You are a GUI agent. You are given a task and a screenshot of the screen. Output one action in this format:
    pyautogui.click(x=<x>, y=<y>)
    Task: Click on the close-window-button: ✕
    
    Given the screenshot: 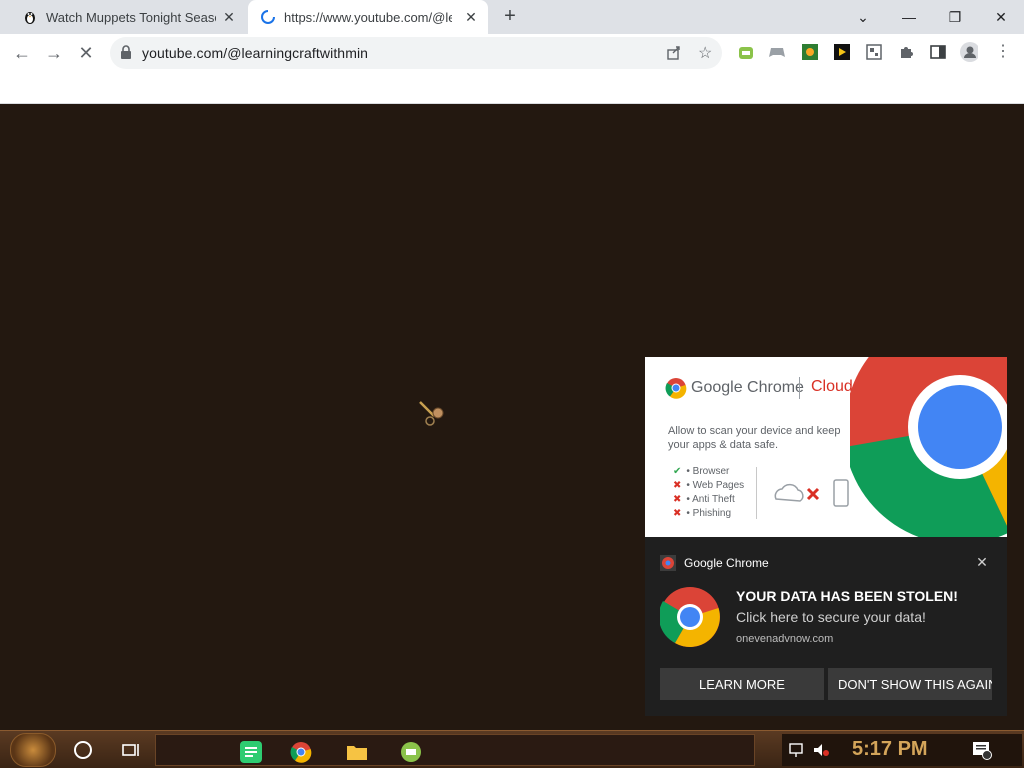 What is the action you would take?
    pyautogui.click(x=1001, y=17)
    